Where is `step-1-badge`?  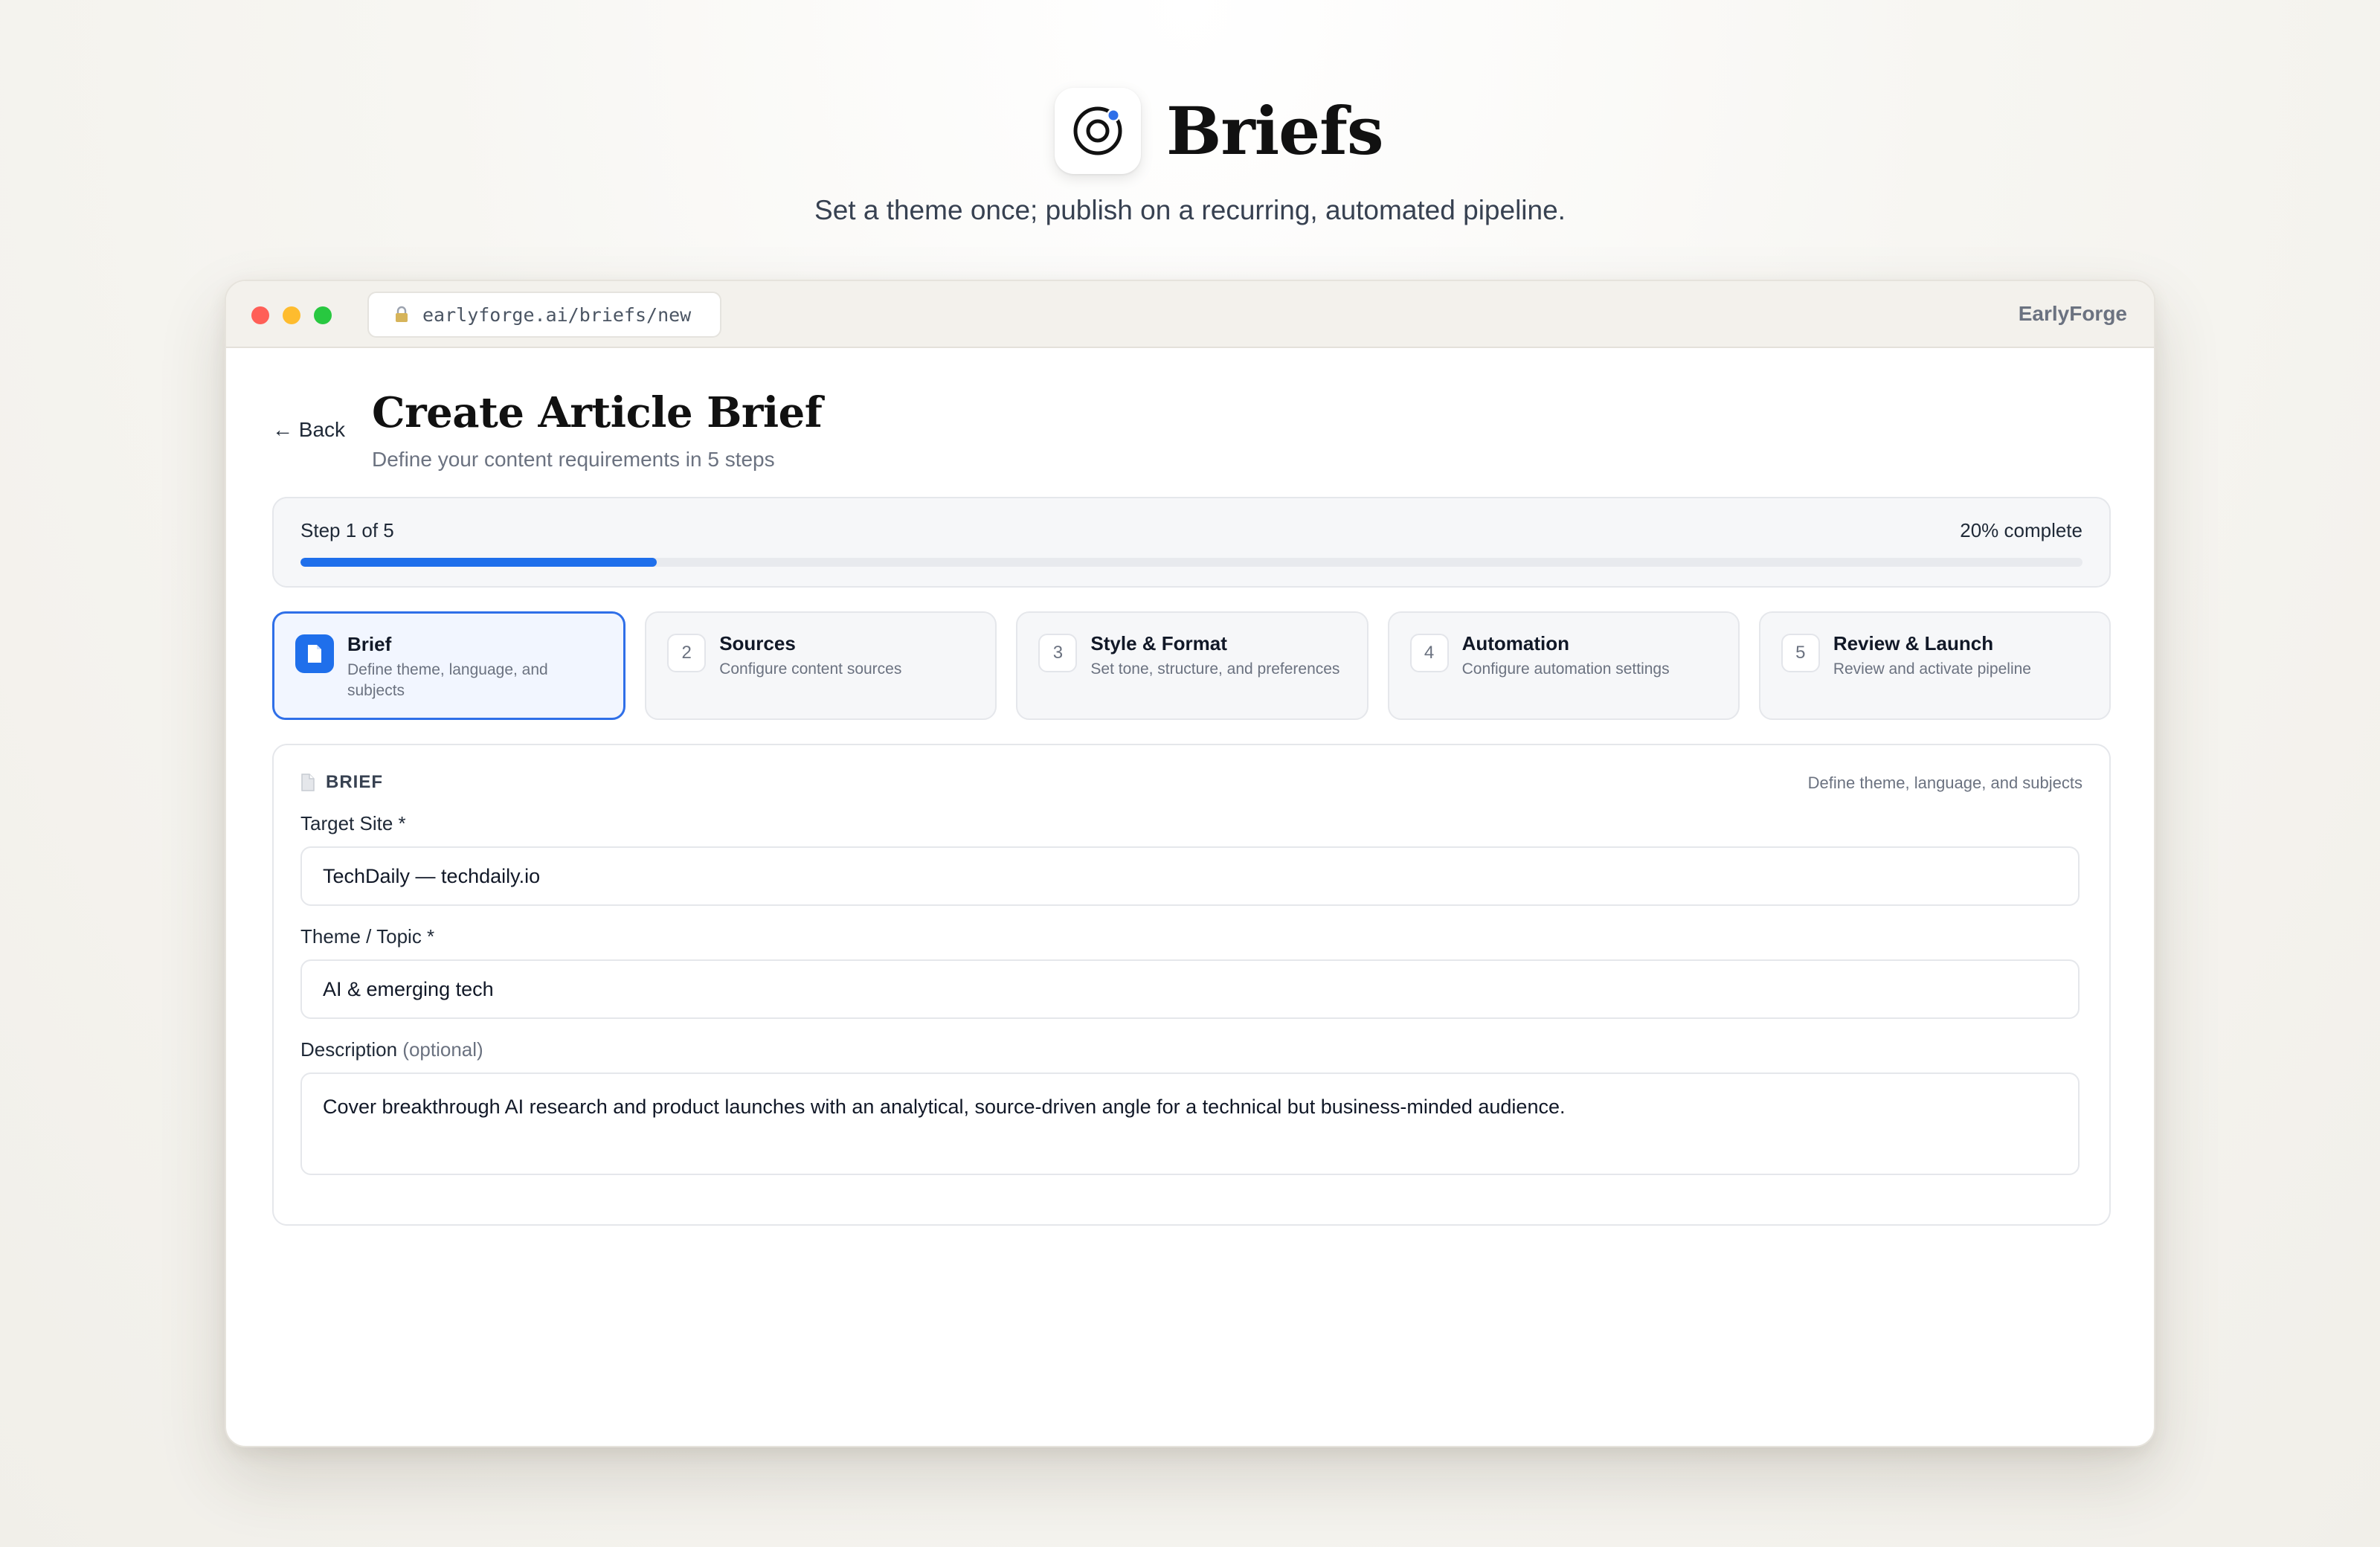
step-1-badge is located at coordinates (315, 654).